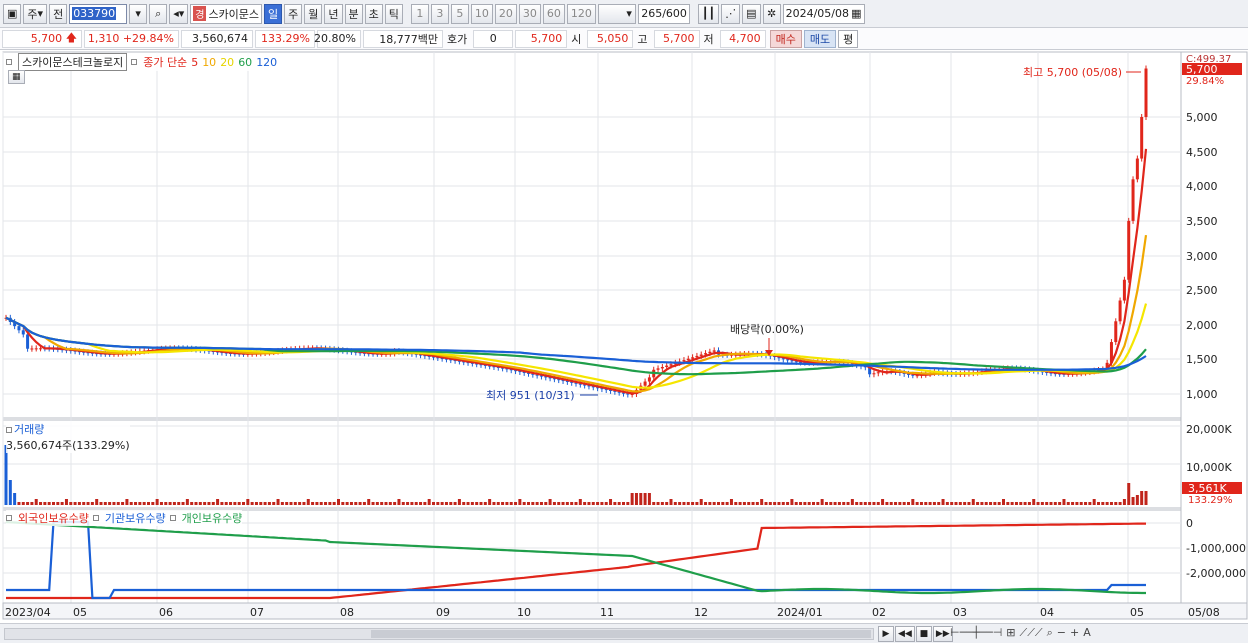 The width and height of the screenshot is (1248, 643). What do you see at coordinates (419, 13) in the screenshot?
I see `interval-1: 1` at bounding box center [419, 13].